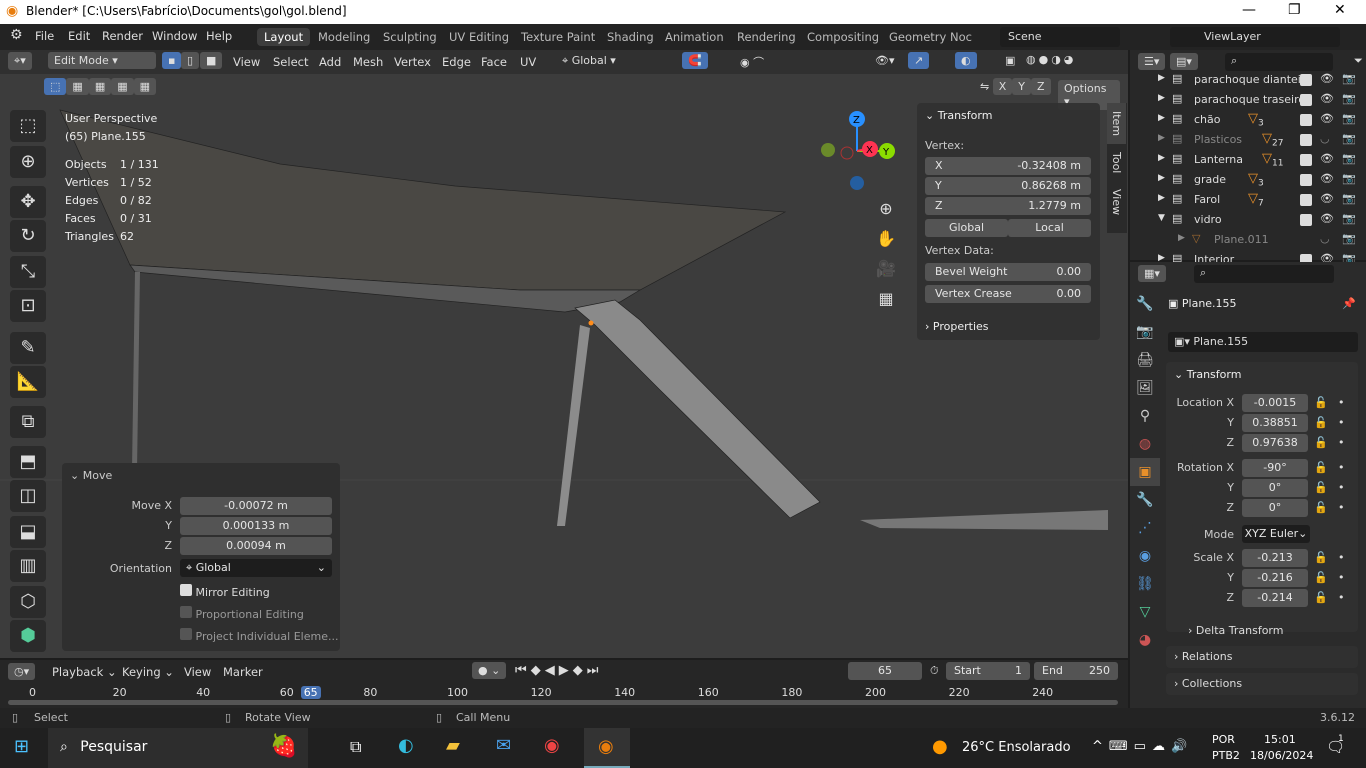 The width and height of the screenshot is (1366, 768). I want to click on tab-rendering: Rendering, so click(766, 37).